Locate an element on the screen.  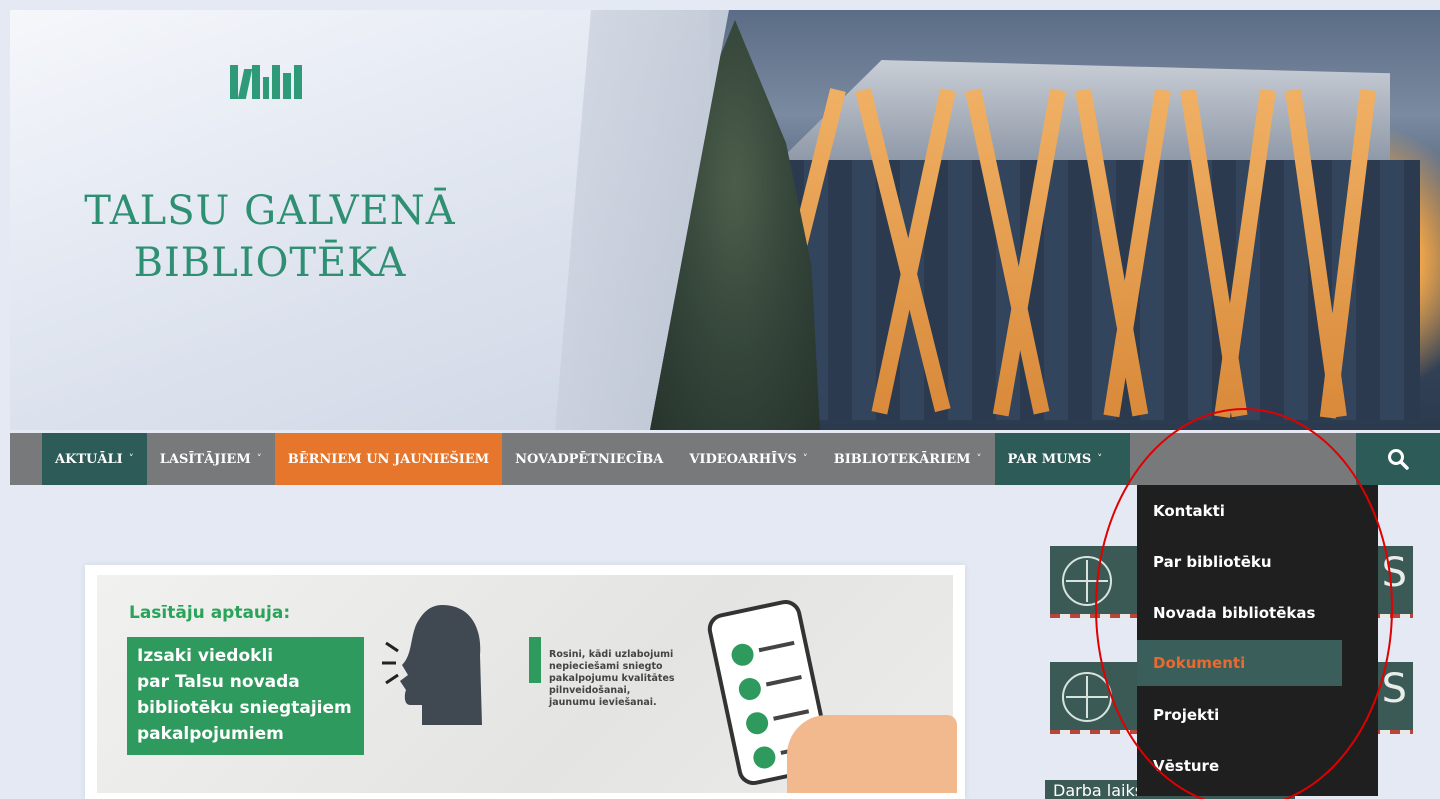
banner-callout-line: pakalpojumiem is located at coordinates (210, 734).